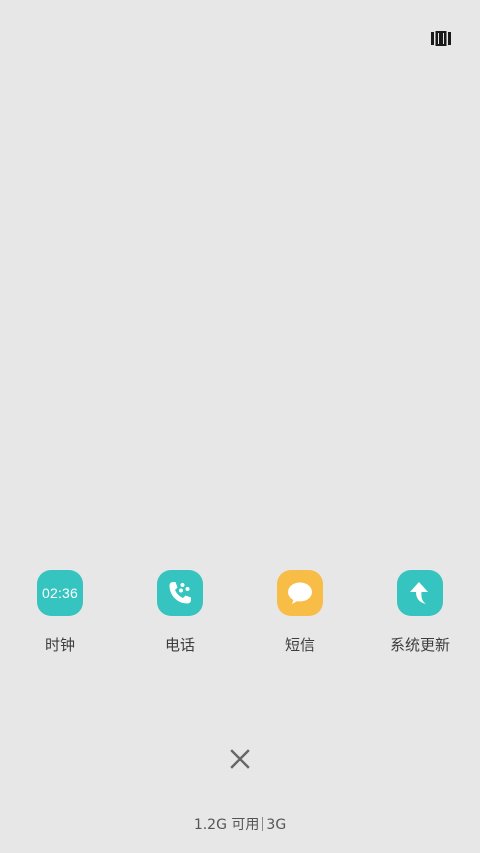 The image size is (480, 853). I want to click on recent-app-label: 短信, so click(299, 645).